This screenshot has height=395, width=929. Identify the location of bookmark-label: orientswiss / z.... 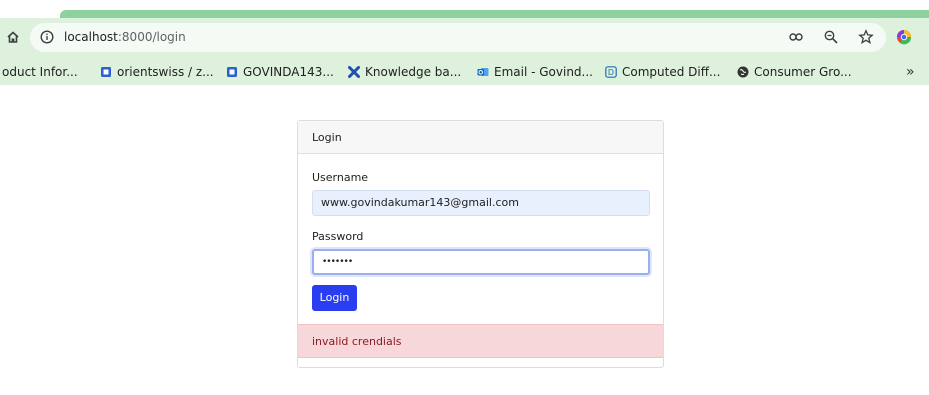
(165, 72).